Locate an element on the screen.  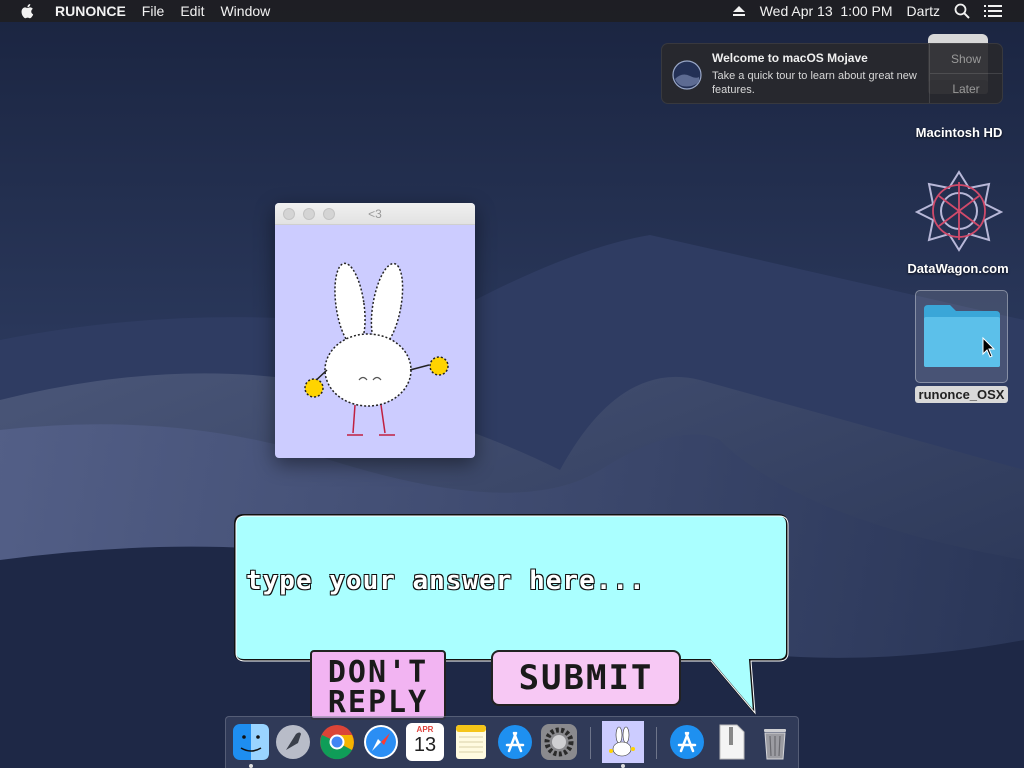
window-titlebar: <3 is located at coordinates (375, 214).